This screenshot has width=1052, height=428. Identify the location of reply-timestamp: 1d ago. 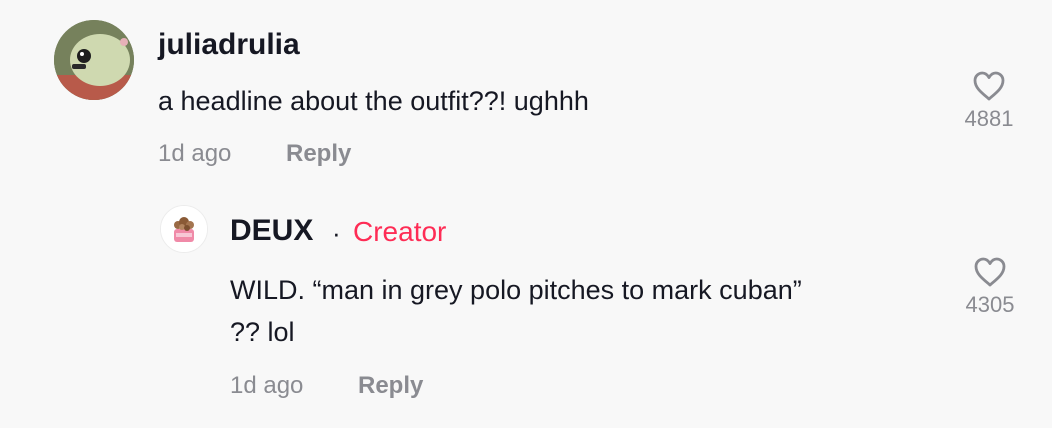
(267, 385).